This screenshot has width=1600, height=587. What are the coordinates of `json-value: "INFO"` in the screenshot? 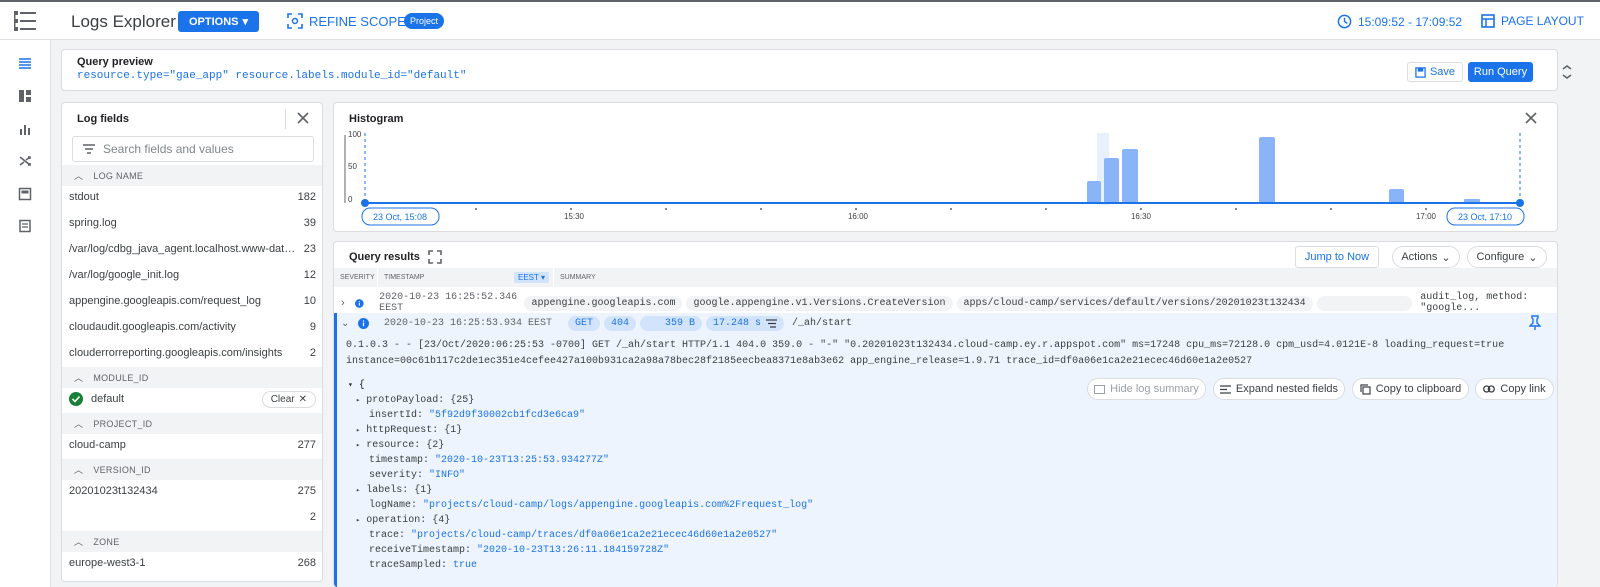 It's located at (447, 475).